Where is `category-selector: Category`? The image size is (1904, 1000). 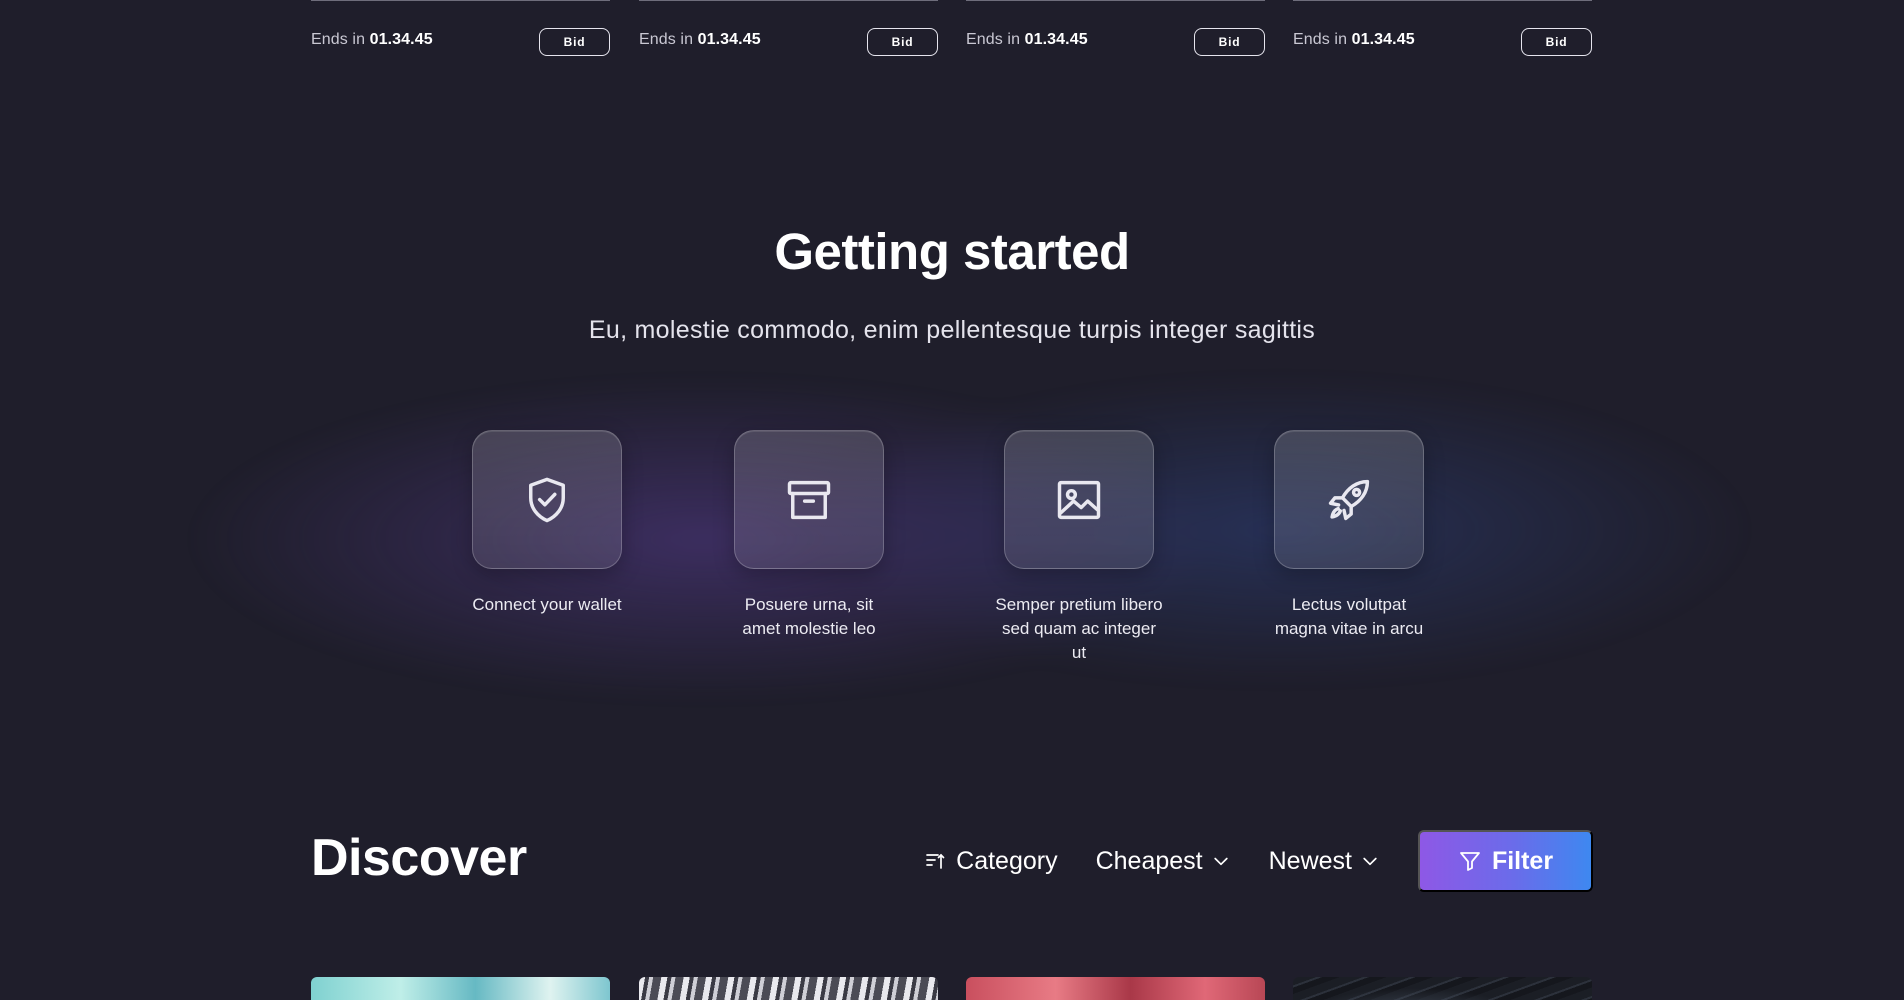 category-selector: Category is located at coordinates (991, 861).